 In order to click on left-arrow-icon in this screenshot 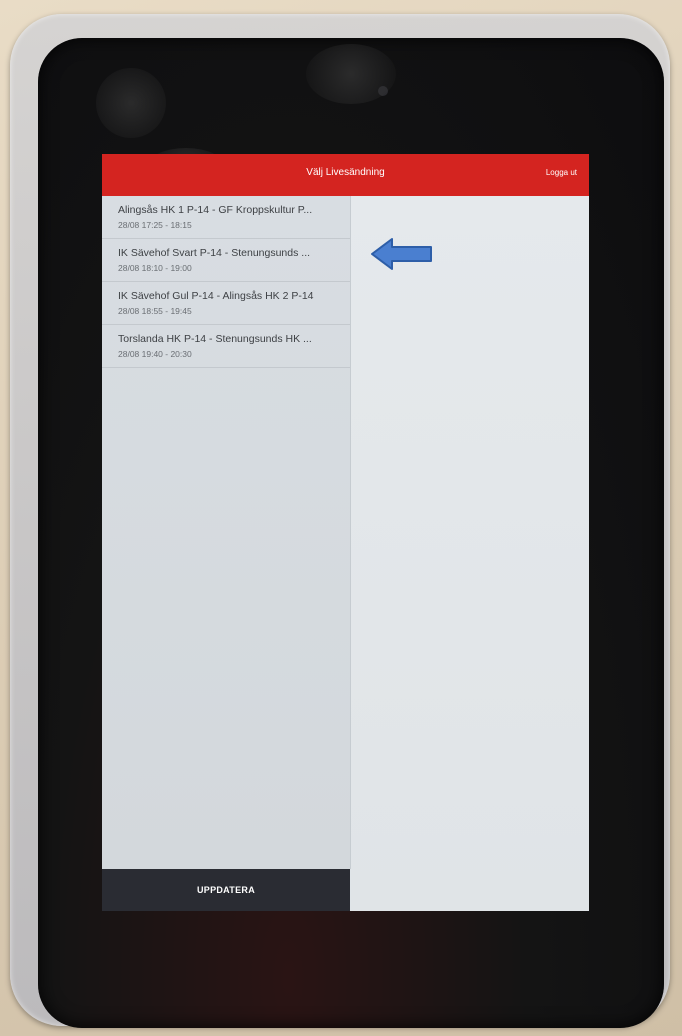, I will do `click(401, 254)`.